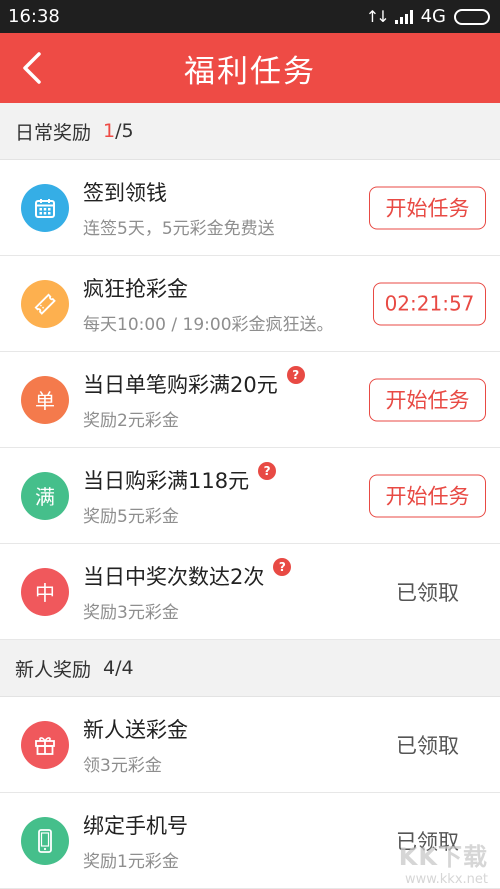 The width and height of the screenshot is (500, 889). What do you see at coordinates (45, 207) in the screenshot?
I see `calendar-icon` at bounding box center [45, 207].